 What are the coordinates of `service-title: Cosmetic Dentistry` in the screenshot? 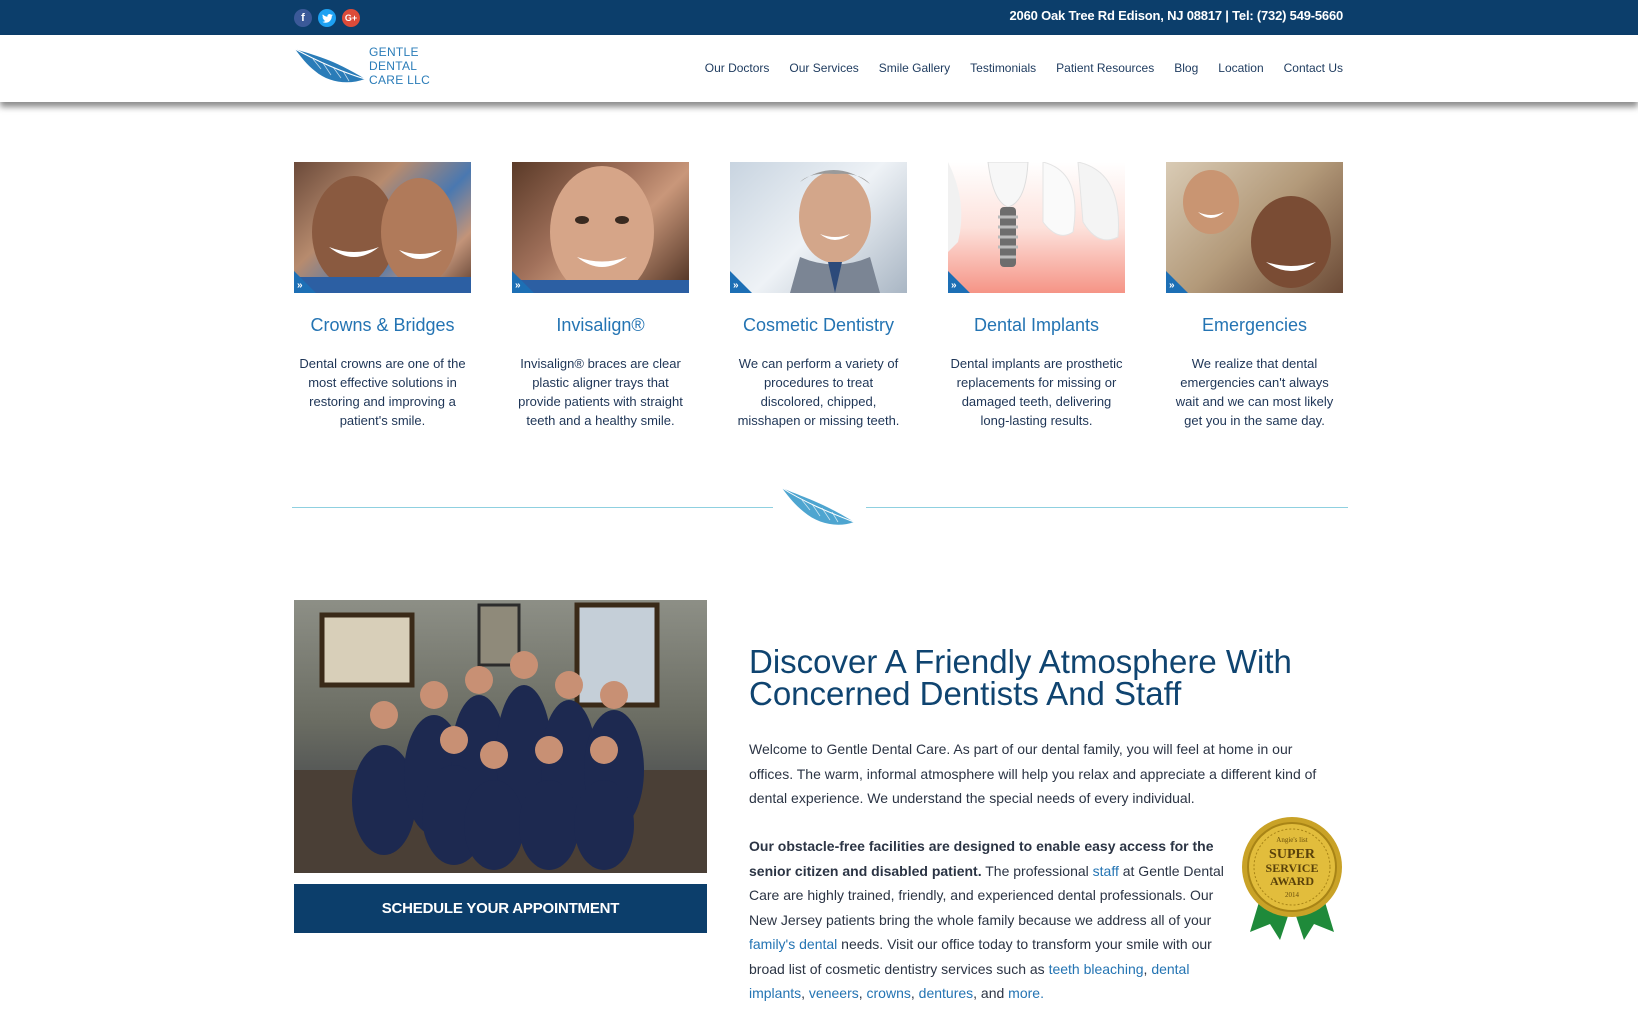 It's located at (818, 325).